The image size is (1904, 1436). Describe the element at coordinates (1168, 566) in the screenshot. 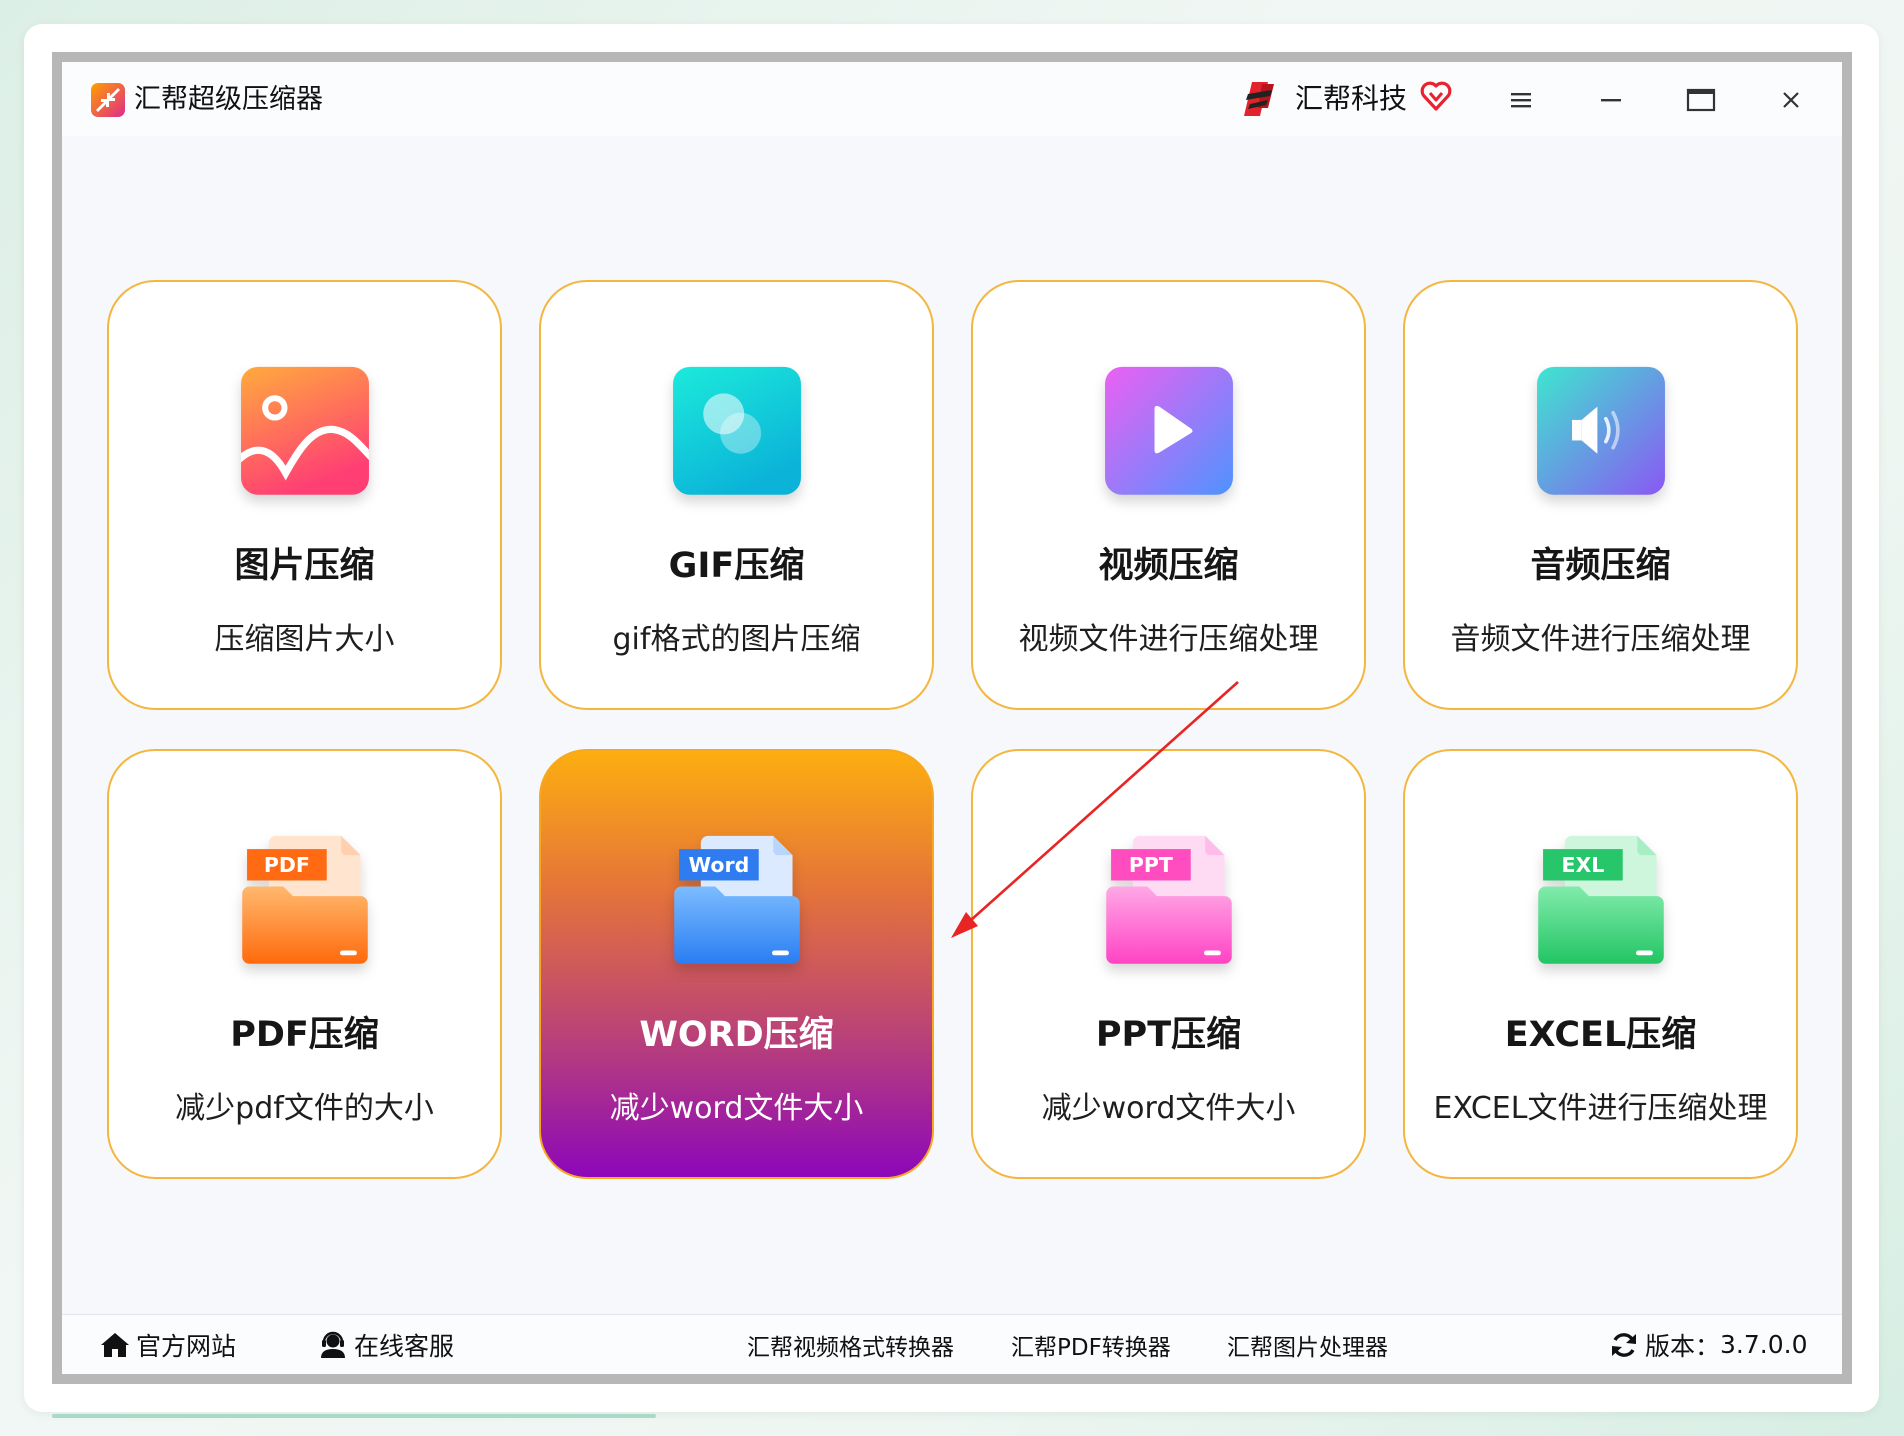

I see `tool-card-title: 视频压缩` at that location.